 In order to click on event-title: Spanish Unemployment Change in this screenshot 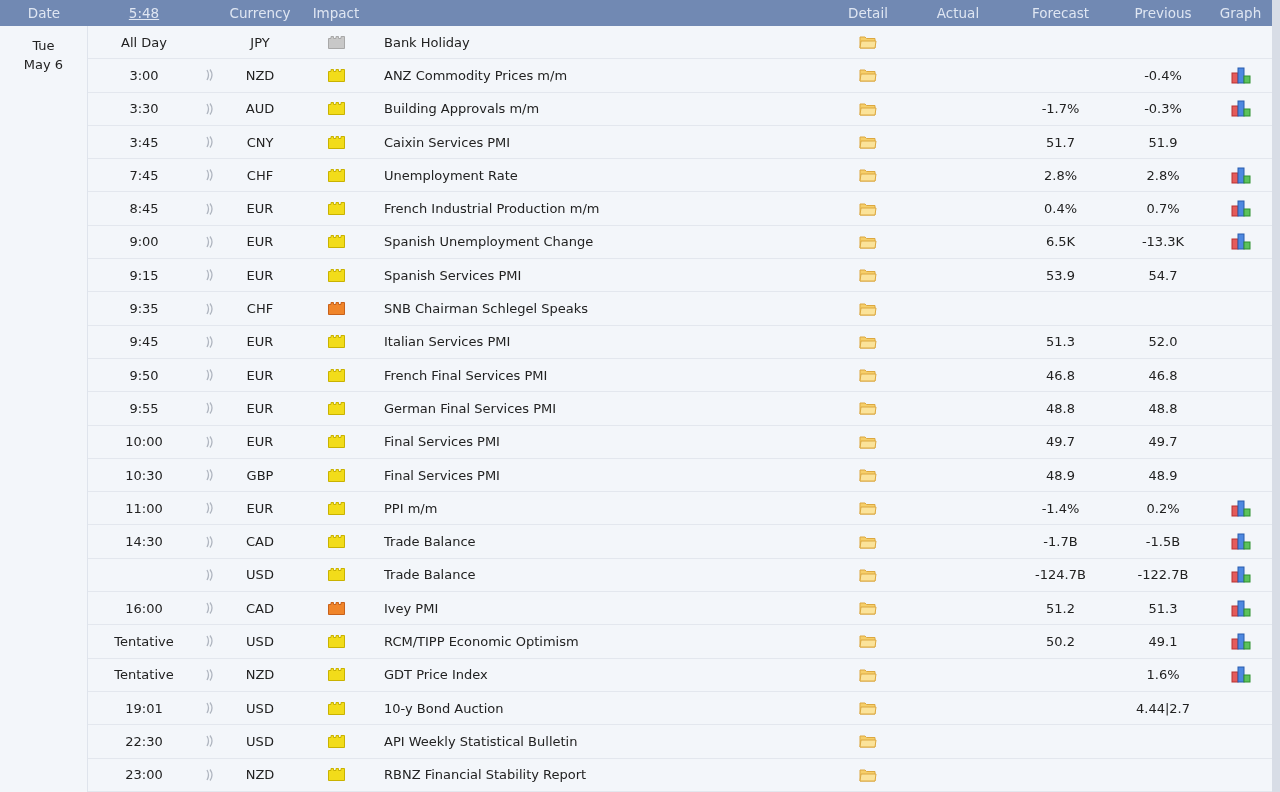, I will do `click(483, 242)`.